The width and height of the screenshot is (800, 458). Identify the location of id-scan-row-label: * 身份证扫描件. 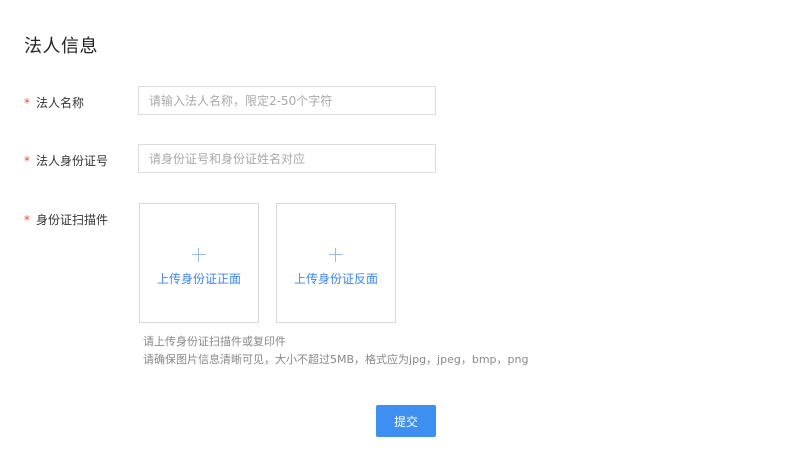
(66, 219).